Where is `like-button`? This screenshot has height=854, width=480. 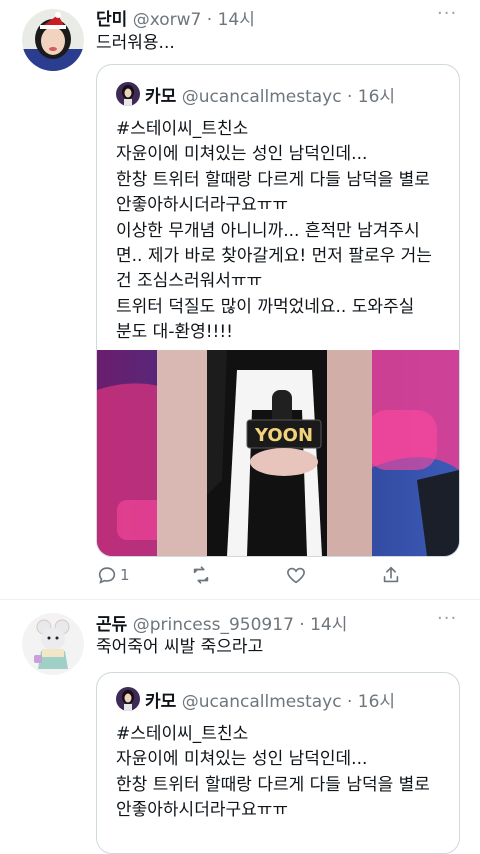 like-button is located at coordinates (296, 575).